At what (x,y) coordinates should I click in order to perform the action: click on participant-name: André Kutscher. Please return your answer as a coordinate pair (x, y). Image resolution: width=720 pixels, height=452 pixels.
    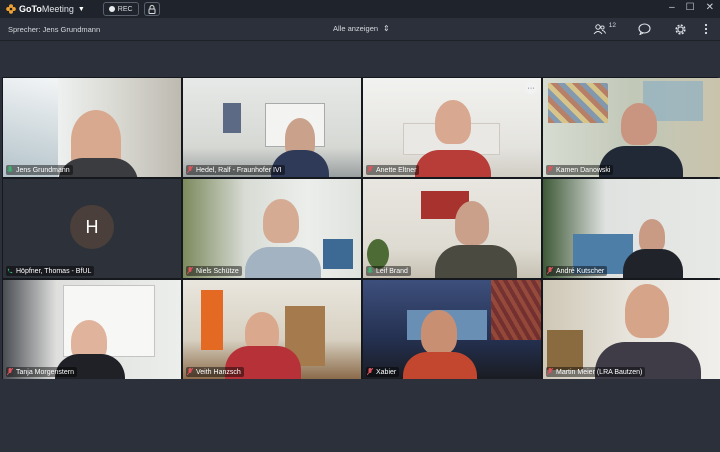
    Looking at the image, I should click on (580, 271).